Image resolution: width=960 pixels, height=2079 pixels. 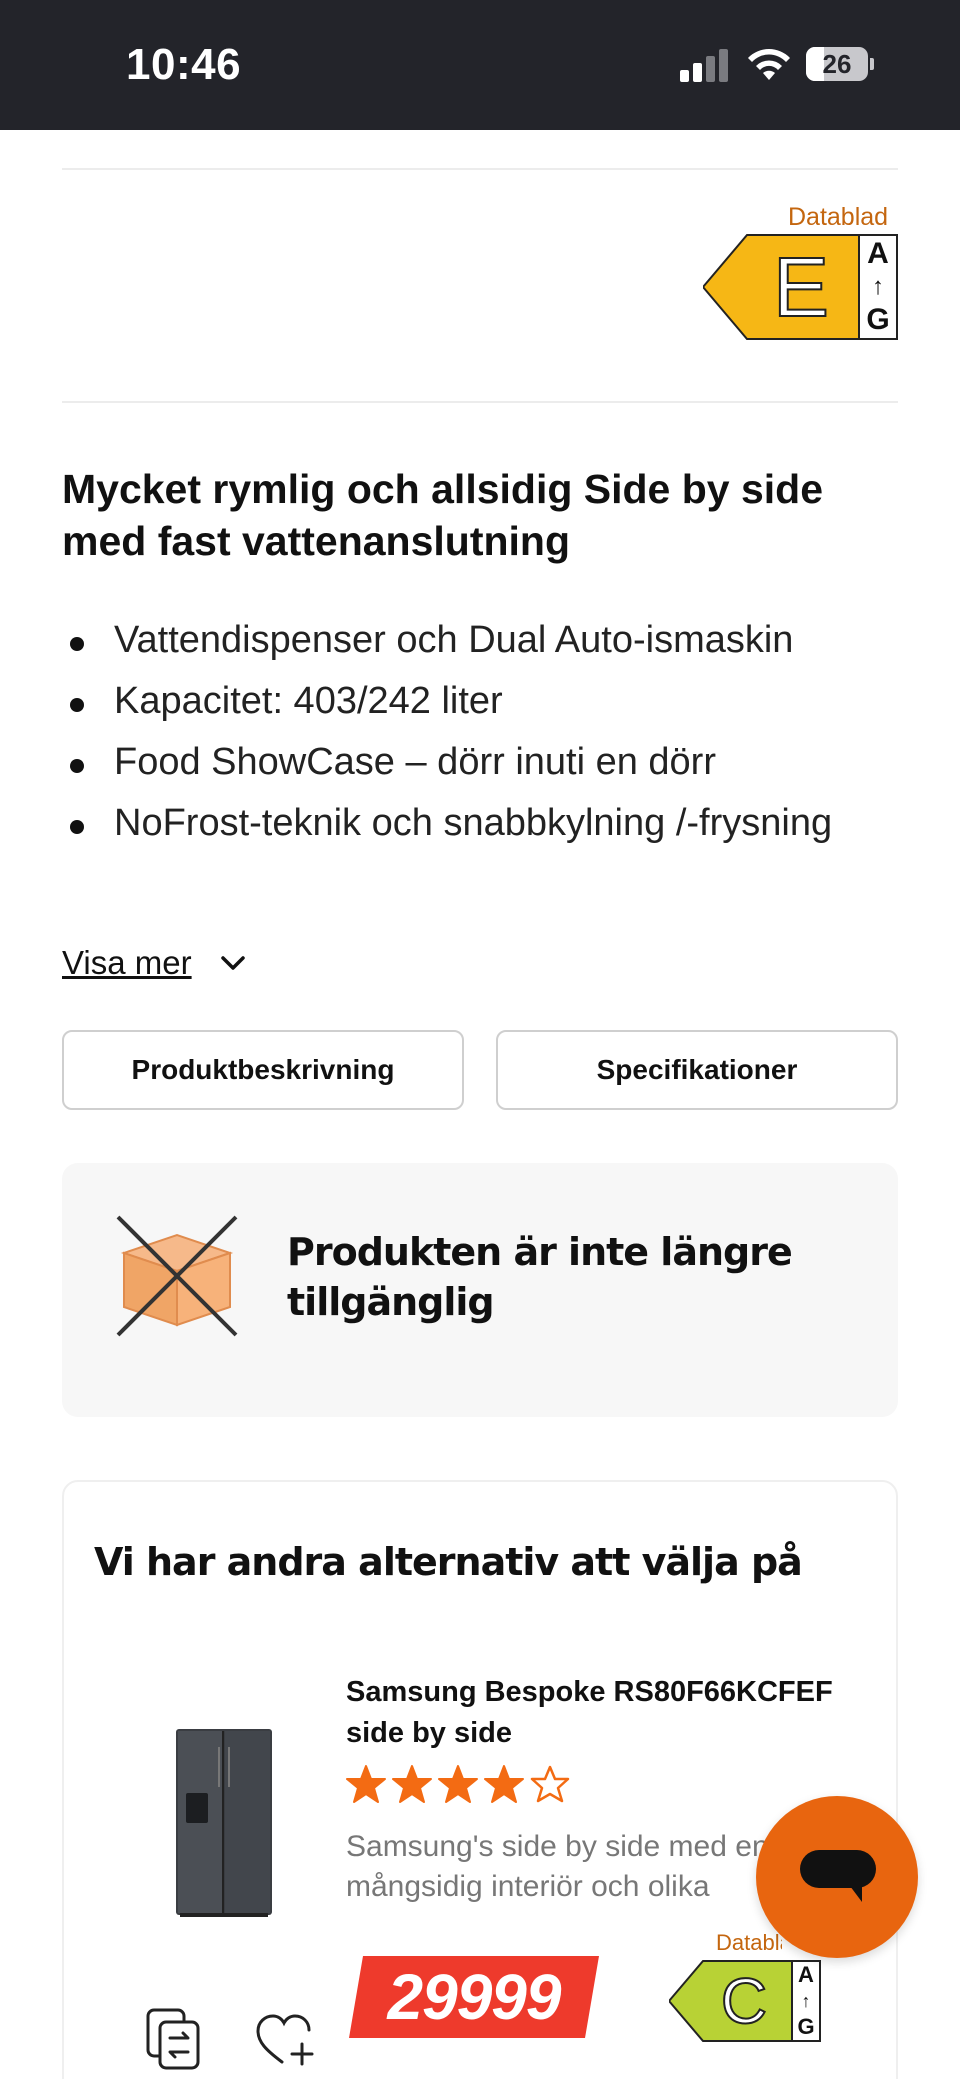 What do you see at coordinates (705, 65) in the screenshot?
I see `cellular-signal-icon` at bounding box center [705, 65].